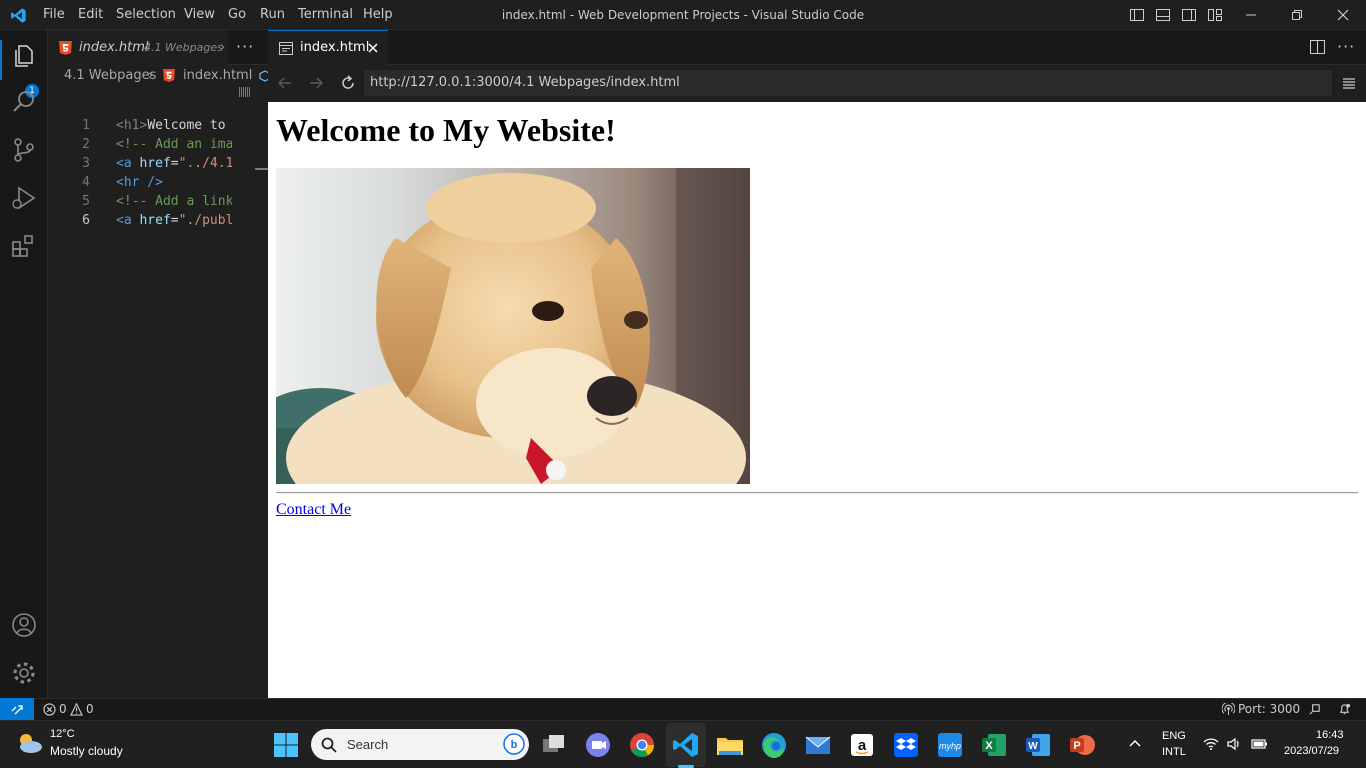 The width and height of the screenshot is (1366, 768). I want to click on restore-icon, so click(1297, 15).